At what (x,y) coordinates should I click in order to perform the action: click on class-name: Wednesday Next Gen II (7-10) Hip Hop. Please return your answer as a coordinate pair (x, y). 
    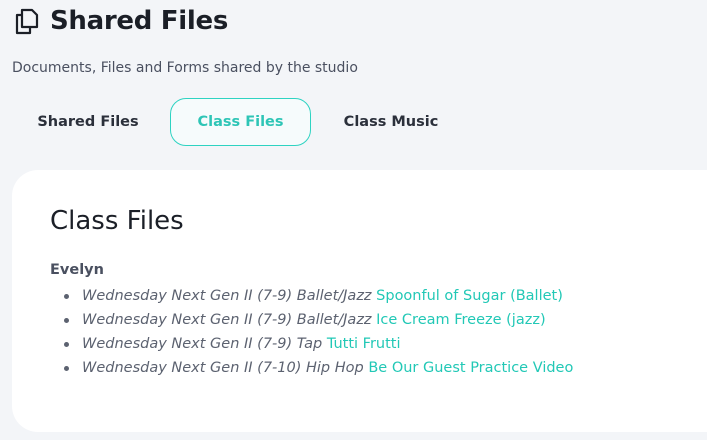
    Looking at the image, I should click on (225, 368).